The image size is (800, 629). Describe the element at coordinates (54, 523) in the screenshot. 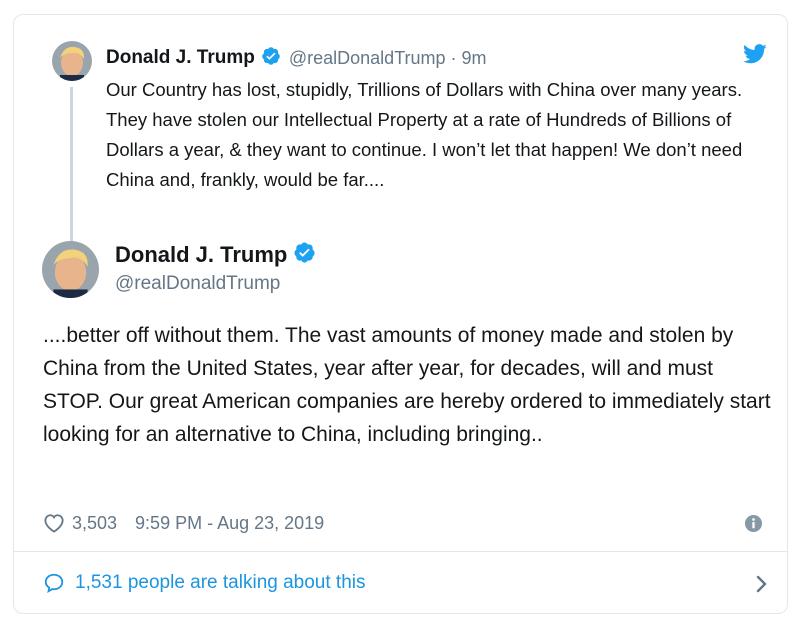

I see `heart-icon` at that location.